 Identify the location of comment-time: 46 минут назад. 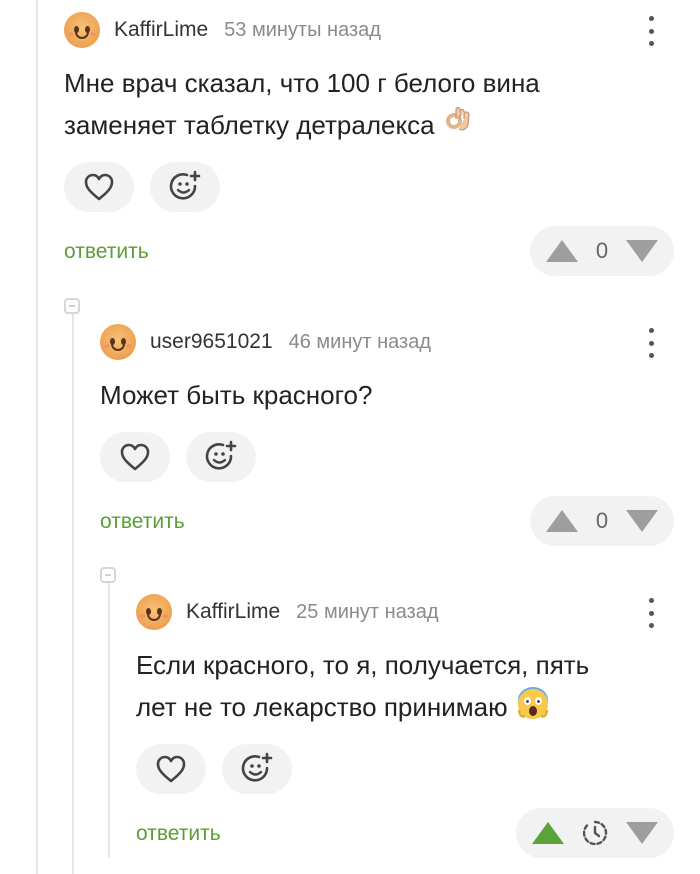
(360, 341).